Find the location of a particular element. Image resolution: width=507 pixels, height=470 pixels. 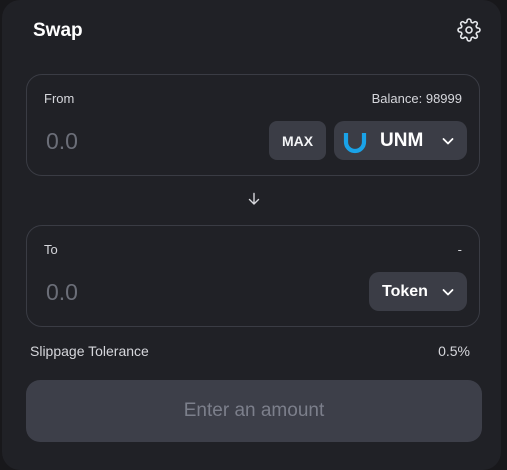

to-token-symbol: Token is located at coordinates (405, 291).